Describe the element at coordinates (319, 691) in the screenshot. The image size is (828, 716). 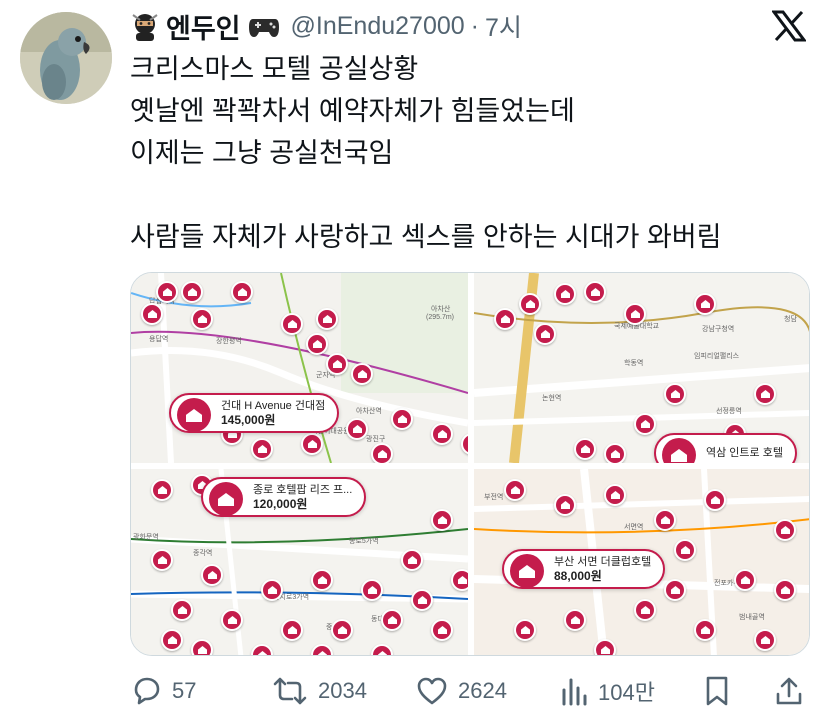
I see `retweet-button: 2034` at that location.